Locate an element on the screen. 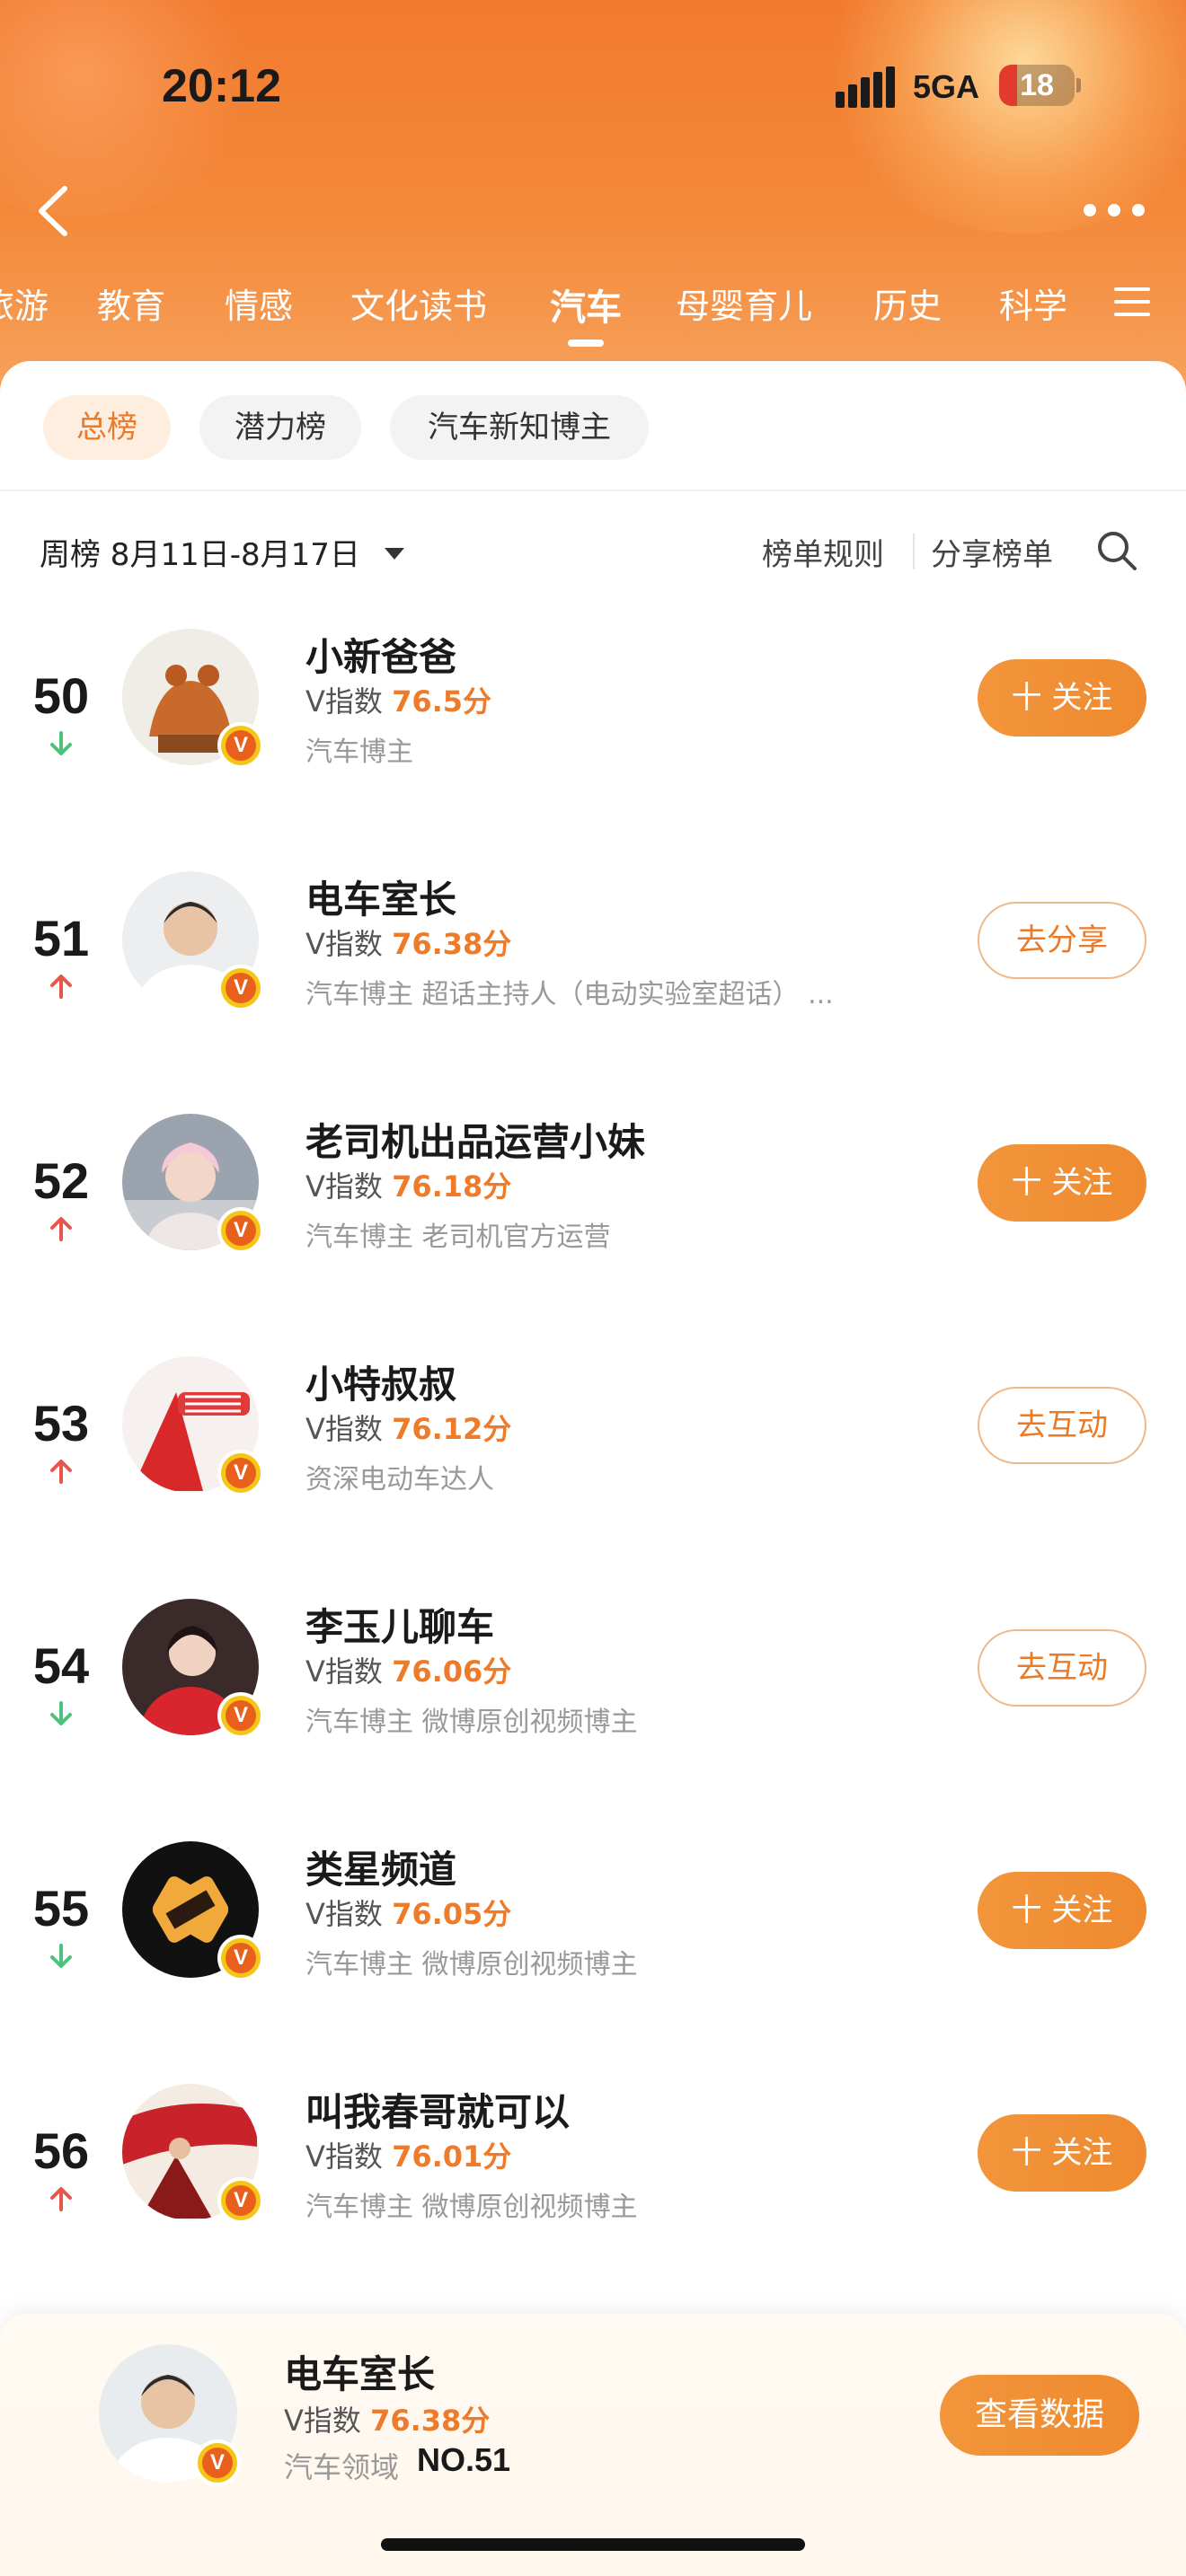 Image resolution: width=1186 pixels, height=2576 pixels. more-button is located at coordinates (1115, 210).